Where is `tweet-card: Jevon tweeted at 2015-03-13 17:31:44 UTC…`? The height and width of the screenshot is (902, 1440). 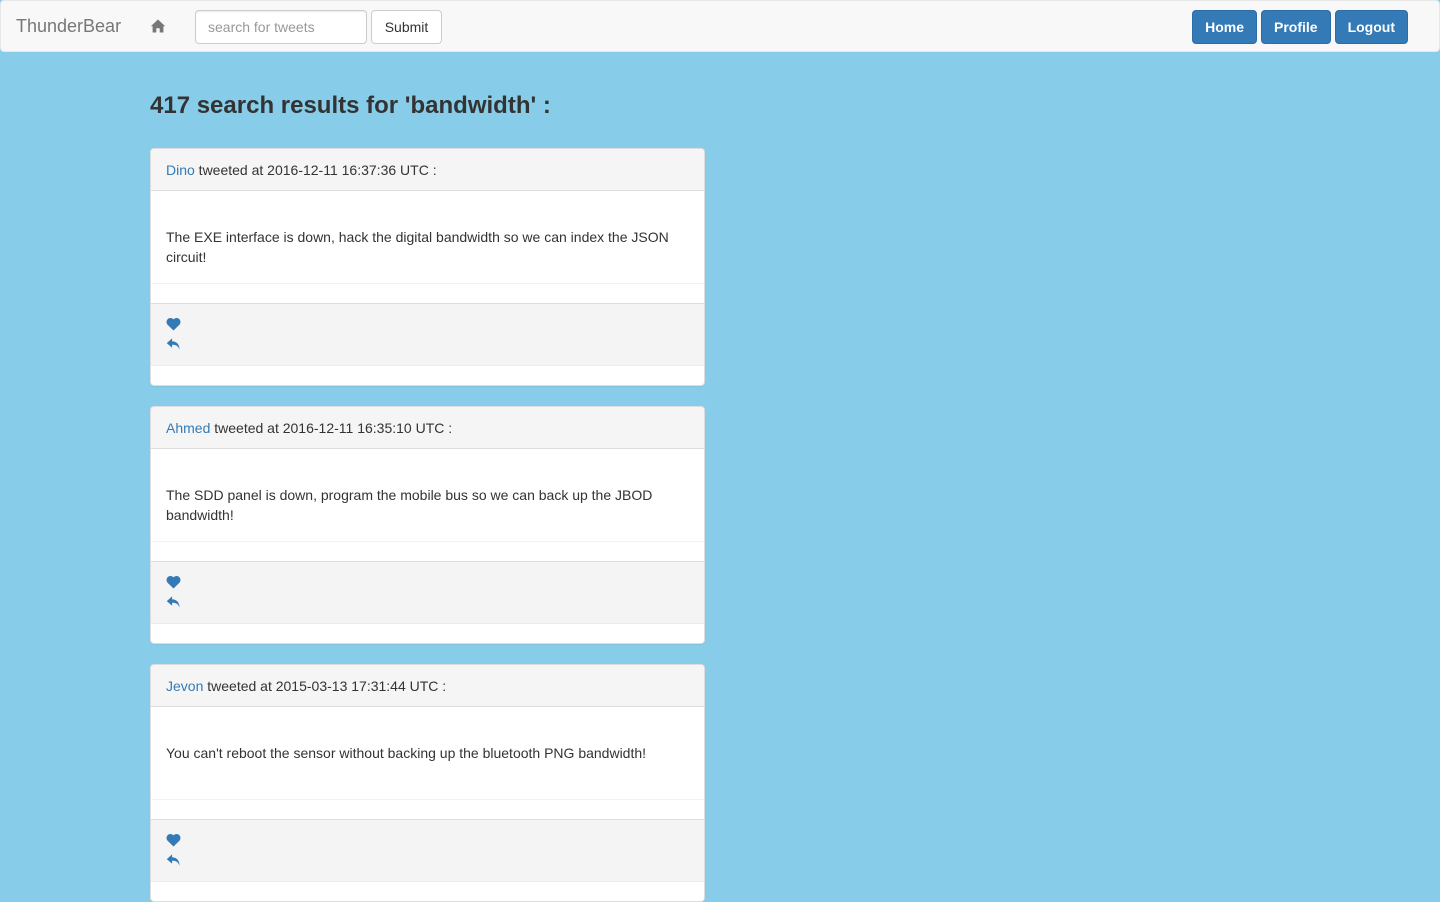
tweet-card: Jevon tweeted at 2015-03-13 17:31:44 UTC… is located at coordinates (427, 783).